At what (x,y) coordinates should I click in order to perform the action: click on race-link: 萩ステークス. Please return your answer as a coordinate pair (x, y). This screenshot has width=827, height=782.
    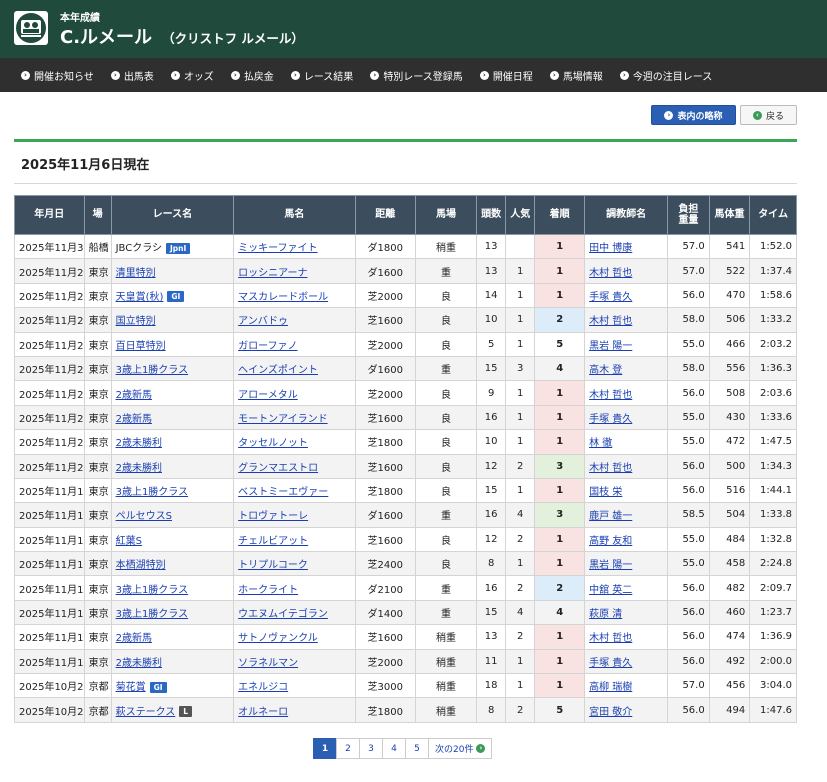
    Looking at the image, I should click on (146, 712).